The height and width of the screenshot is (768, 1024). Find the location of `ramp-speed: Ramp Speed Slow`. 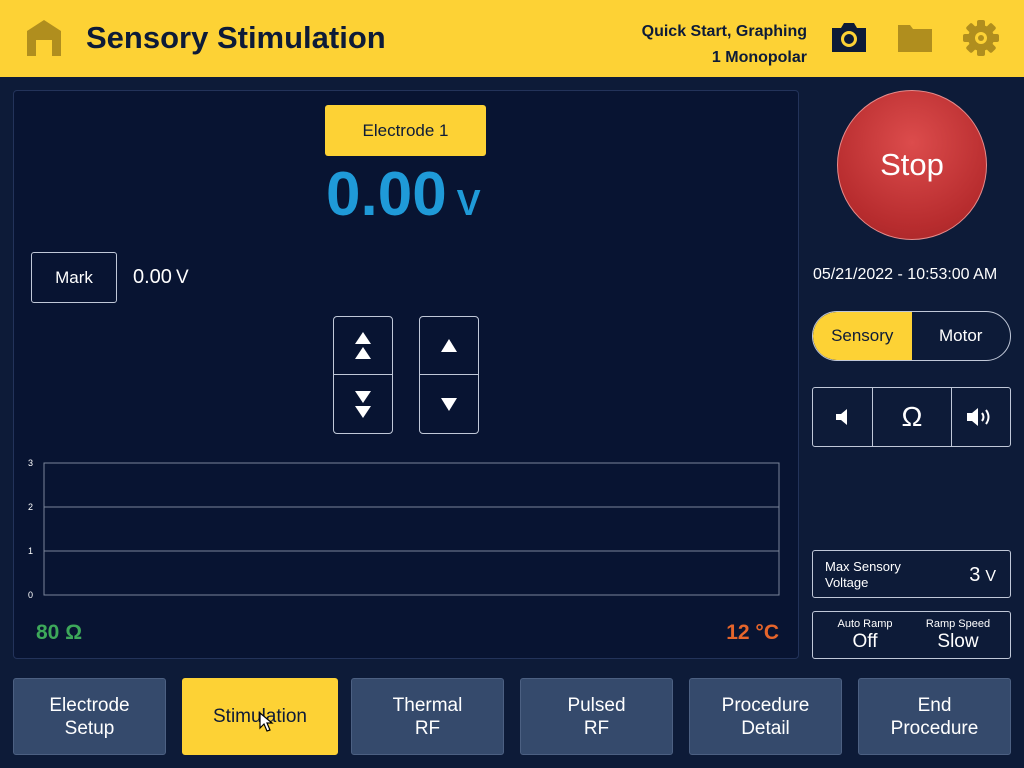

ramp-speed: Ramp Speed Slow is located at coordinates (958, 635).